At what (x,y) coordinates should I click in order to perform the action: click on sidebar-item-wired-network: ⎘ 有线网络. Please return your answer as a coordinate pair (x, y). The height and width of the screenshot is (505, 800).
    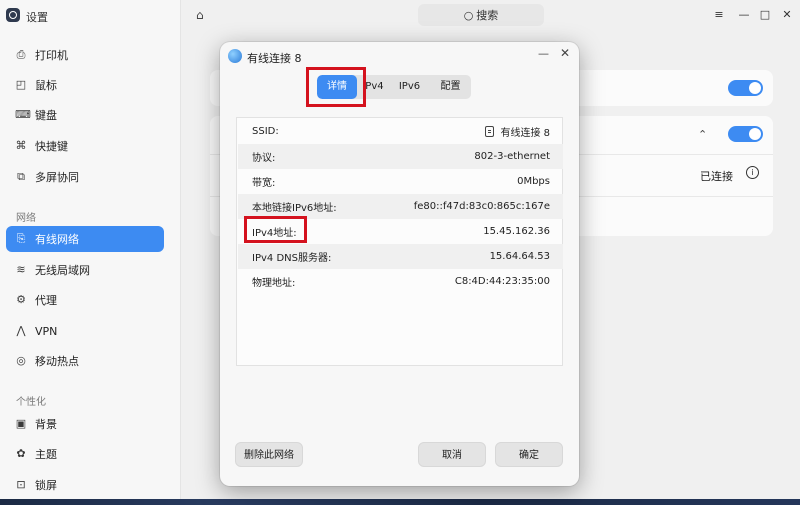
    Looking at the image, I should click on (85, 239).